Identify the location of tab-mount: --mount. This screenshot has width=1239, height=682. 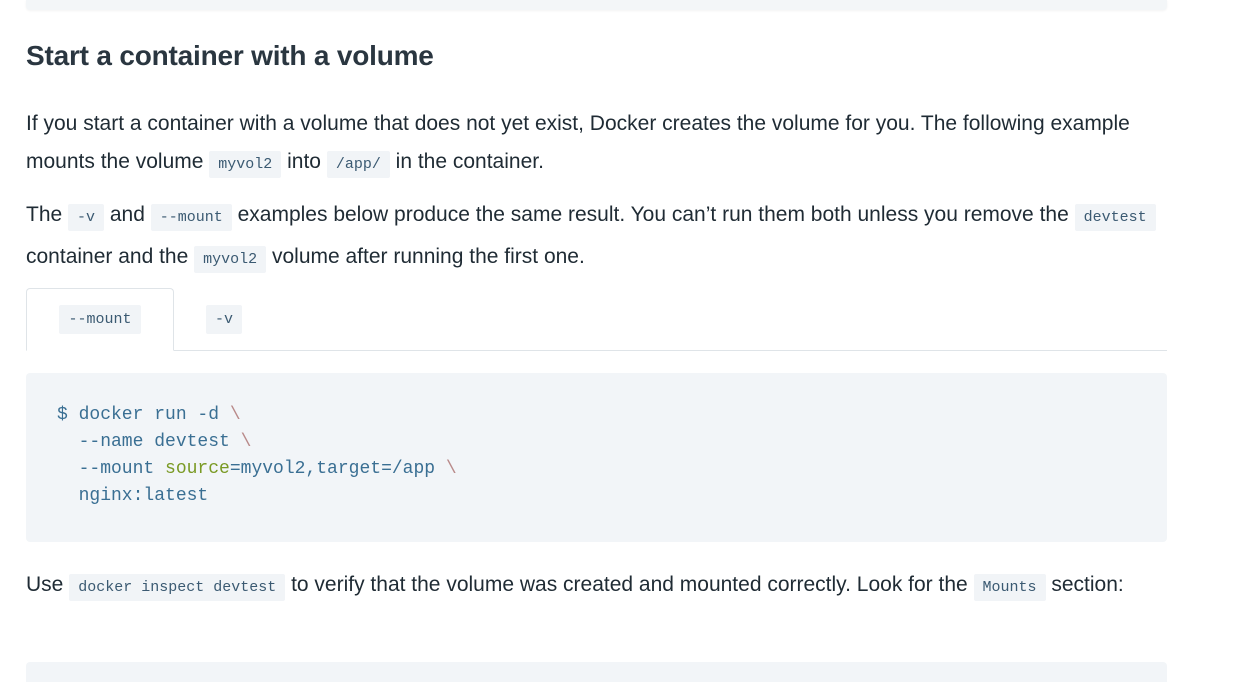
(100, 319).